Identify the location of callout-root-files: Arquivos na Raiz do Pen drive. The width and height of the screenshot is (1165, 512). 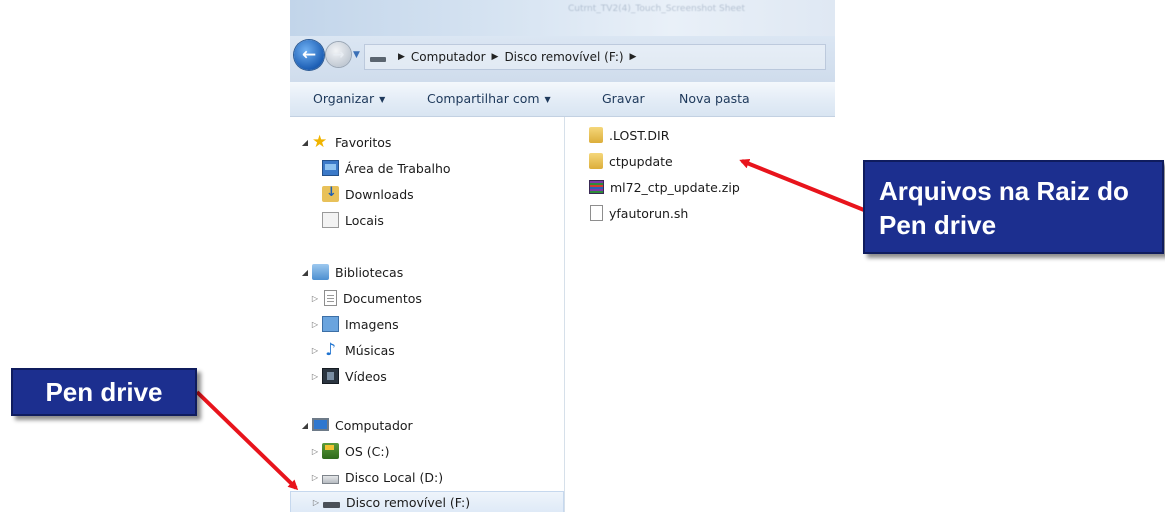
(1013, 207).